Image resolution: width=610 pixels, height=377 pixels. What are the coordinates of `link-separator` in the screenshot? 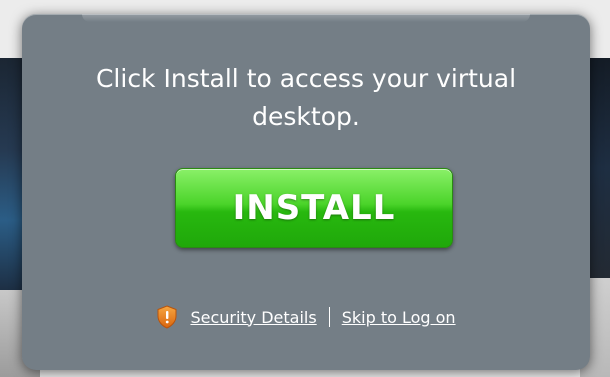 It's located at (329, 317).